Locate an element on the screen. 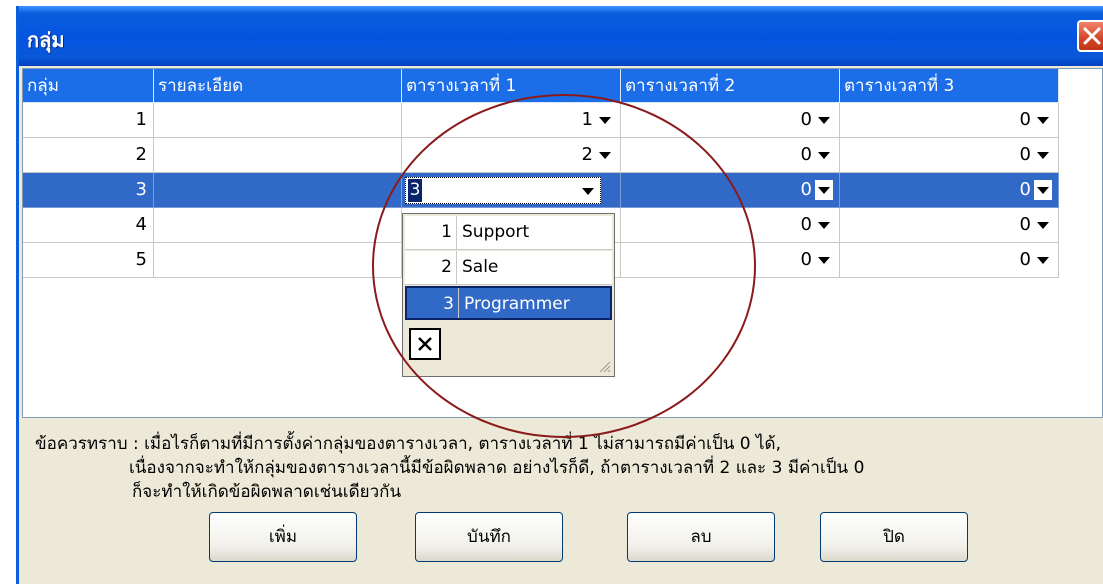 The image size is (1103, 584). delete-button: ลบ is located at coordinates (701, 537).